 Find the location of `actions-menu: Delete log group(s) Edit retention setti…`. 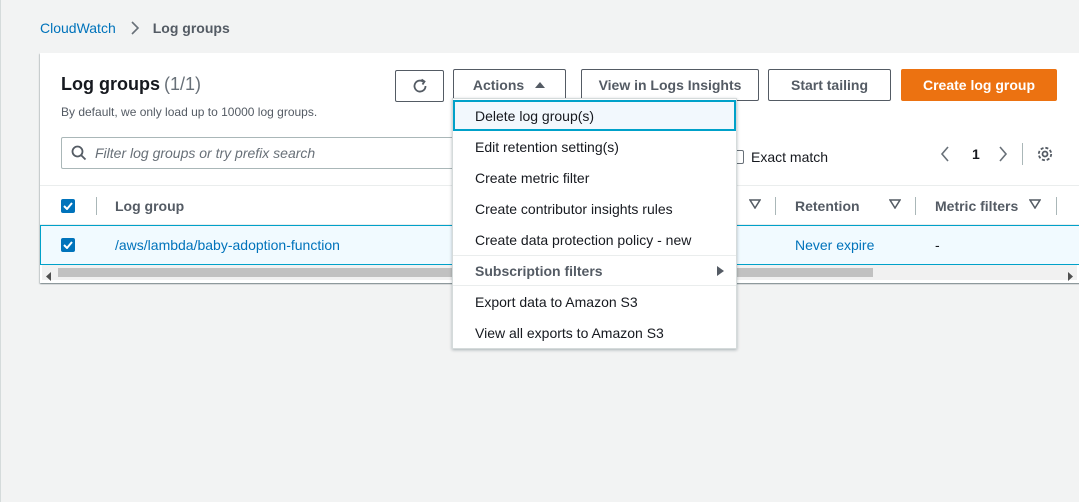

actions-menu: Delete log group(s) Edit retention setti… is located at coordinates (594, 223).